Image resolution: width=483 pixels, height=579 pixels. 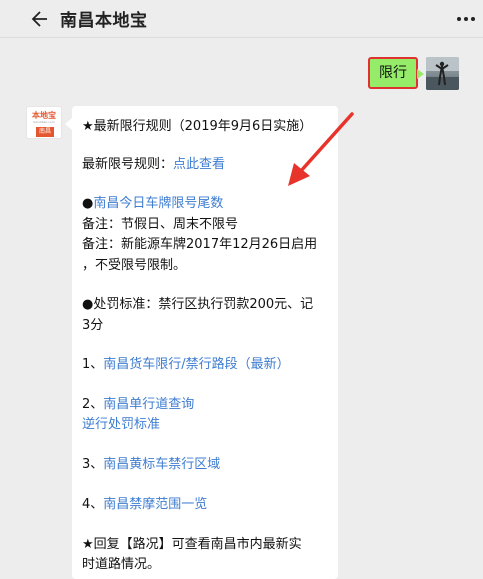 I want to click on today-plate-line: ●南昌今日车牌限号尾数, so click(x=152, y=201).